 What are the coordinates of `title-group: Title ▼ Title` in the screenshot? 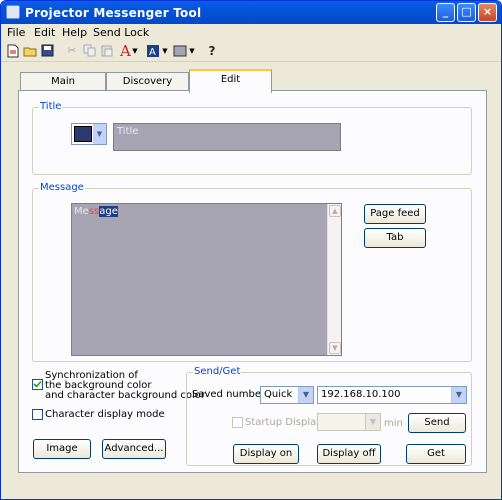 It's located at (252, 138).